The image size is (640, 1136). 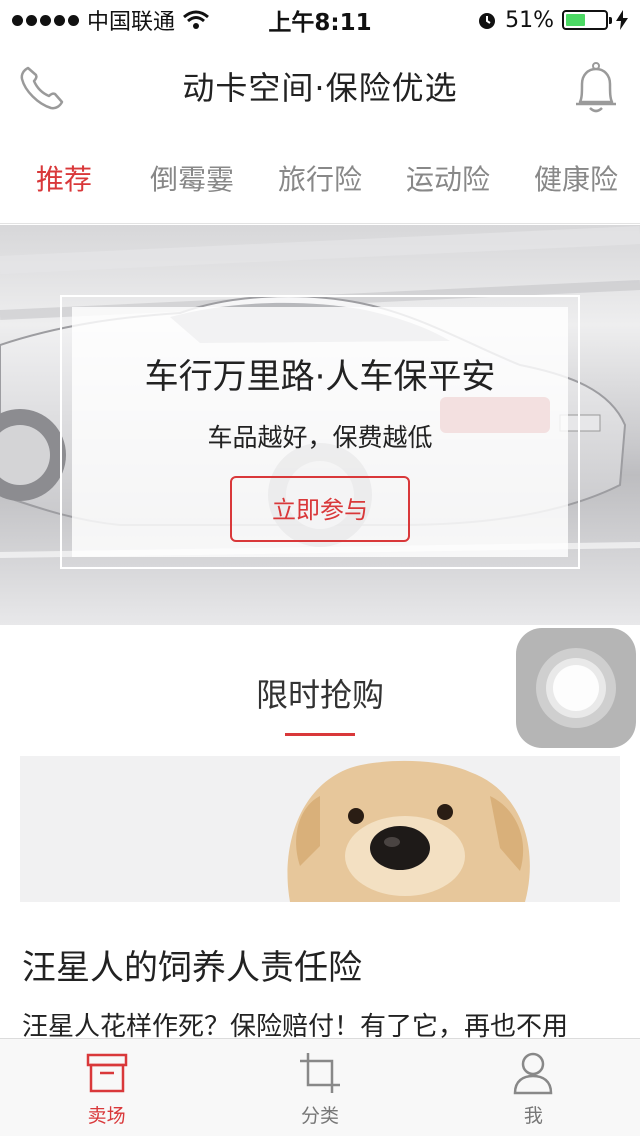 What do you see at coordinates (319, 1073) in the screenshot?
I see `crop-icon` at bounding box center [319, 1073].